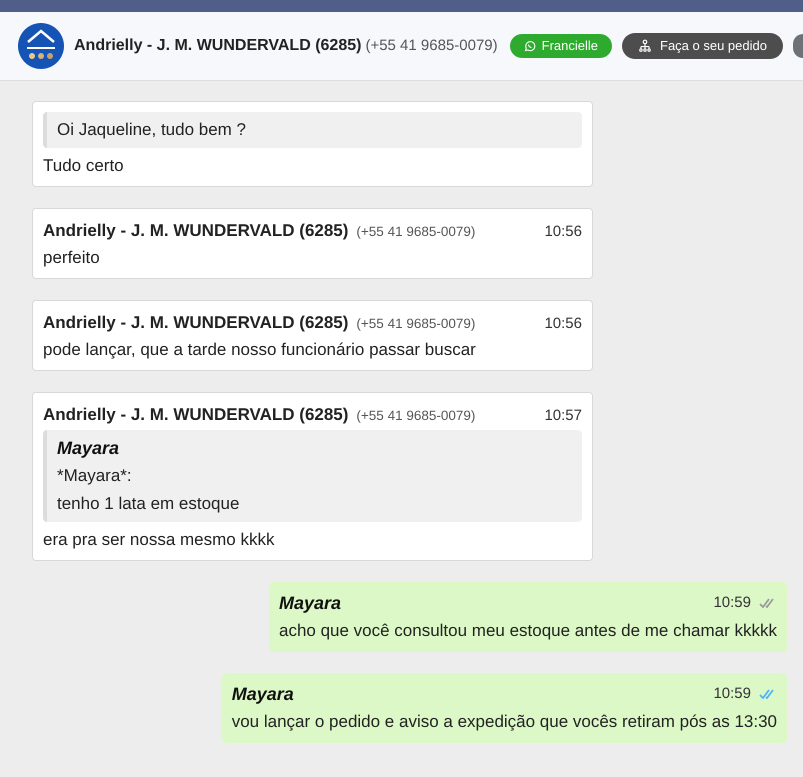 The width and height of the screenshot is (803, 777). I want to click on message-text: Tudo certo, so click(84, 166).